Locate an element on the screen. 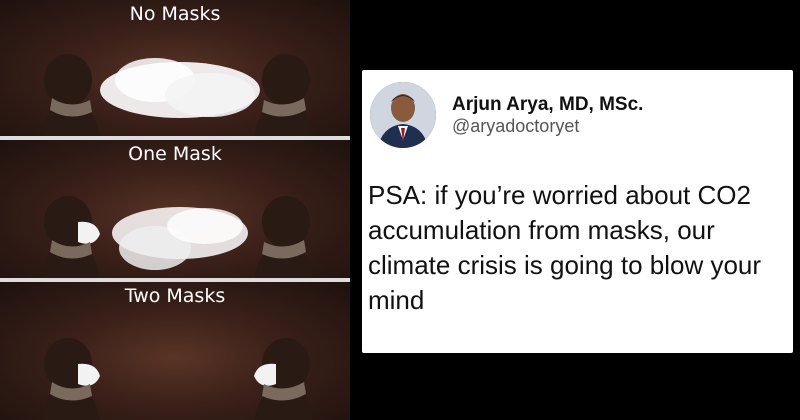 This screenshot has width=800, height=420. panel-label: One Mask is located at coordinates (175, 154).